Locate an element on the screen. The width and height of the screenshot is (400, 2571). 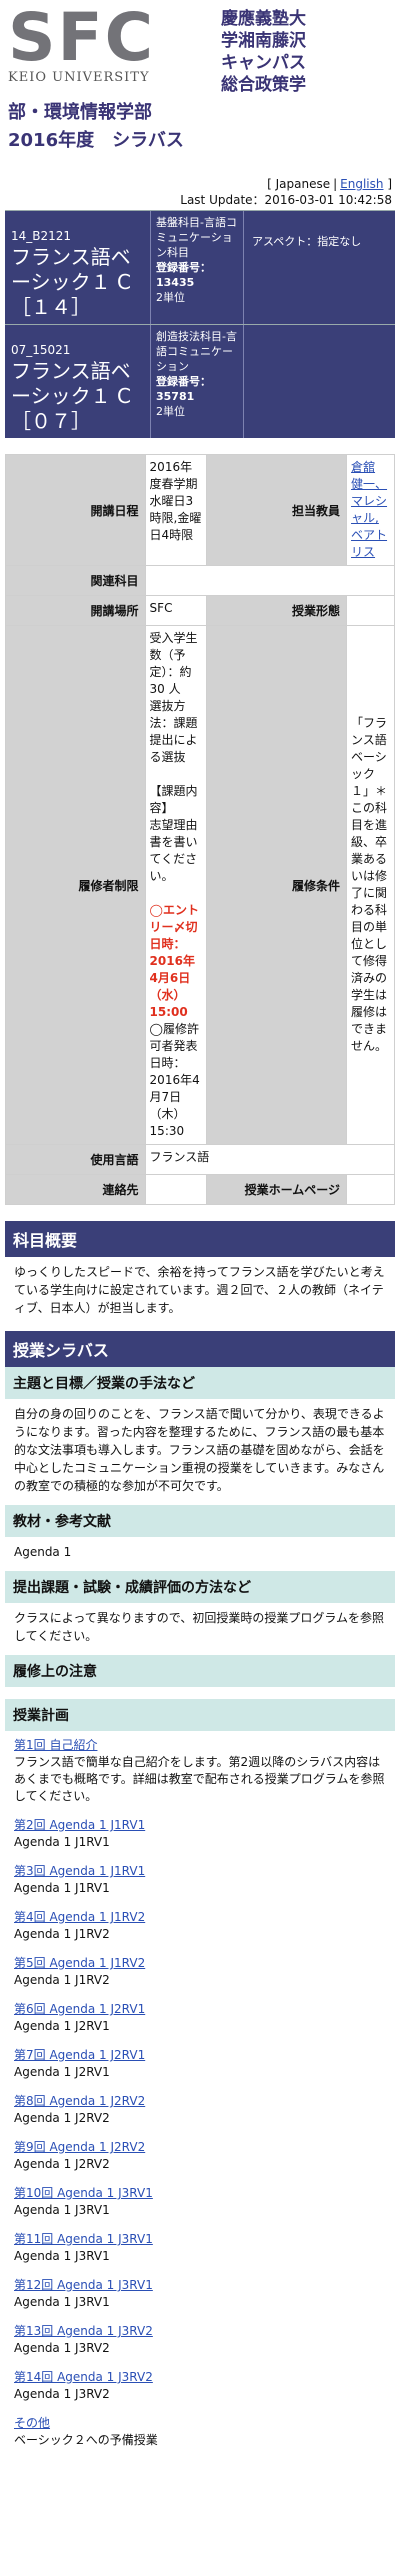
last-update-label: Last Update： is located at coordinates (222, 200).